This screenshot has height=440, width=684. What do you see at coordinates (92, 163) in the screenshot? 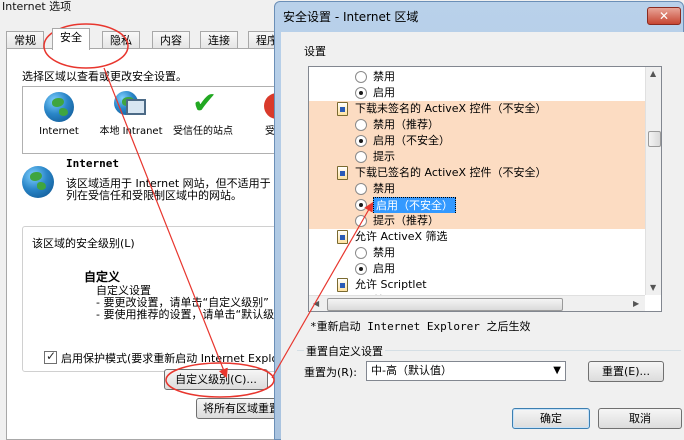
I see `zone-name: Internet` at bounding box center [92, 163].